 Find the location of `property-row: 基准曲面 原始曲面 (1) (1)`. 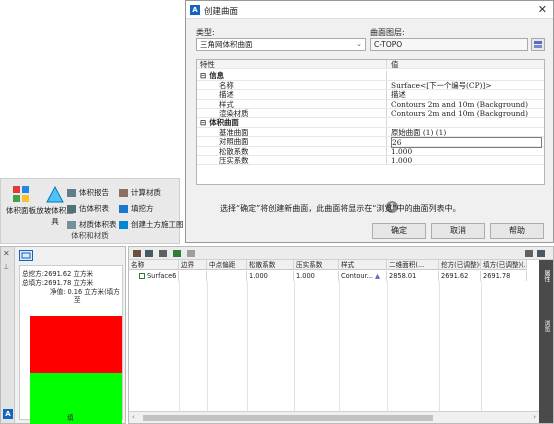

property-row: 基准曲面 原始曲面 (1) (1) is located at coordinates (370, 132).